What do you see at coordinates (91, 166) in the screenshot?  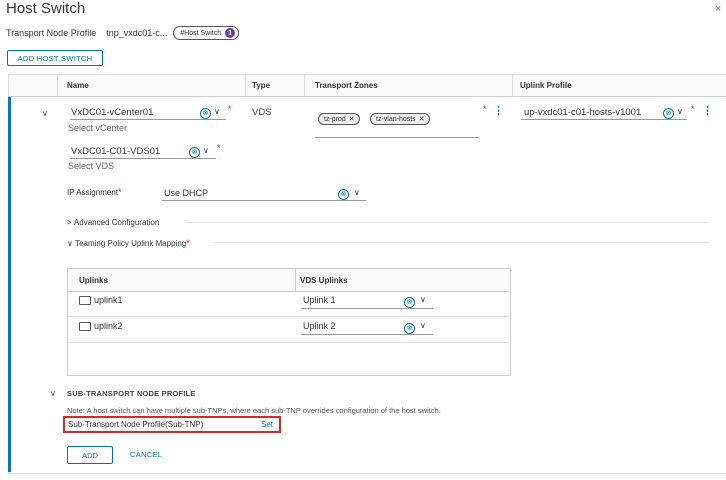 I see `vds-helper-text: Select VDS` at bounding box center [91, 166].